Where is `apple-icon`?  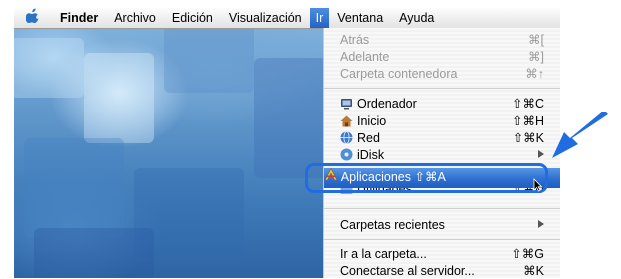
apple-icon is located at coordinates (33, 18).